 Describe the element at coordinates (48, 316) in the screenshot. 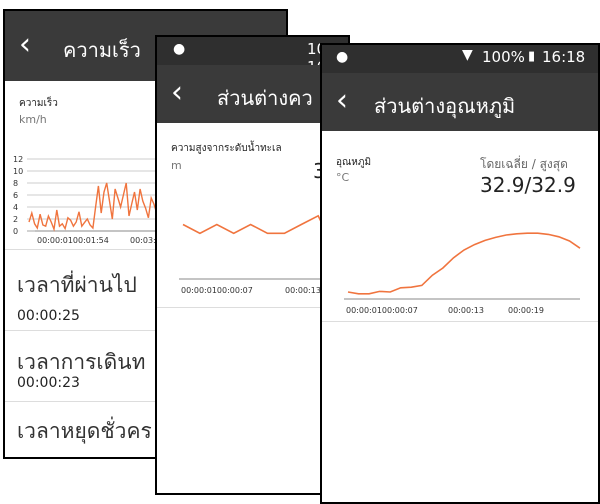

I see `elapsed-time-value: 00:00:25` at that location.